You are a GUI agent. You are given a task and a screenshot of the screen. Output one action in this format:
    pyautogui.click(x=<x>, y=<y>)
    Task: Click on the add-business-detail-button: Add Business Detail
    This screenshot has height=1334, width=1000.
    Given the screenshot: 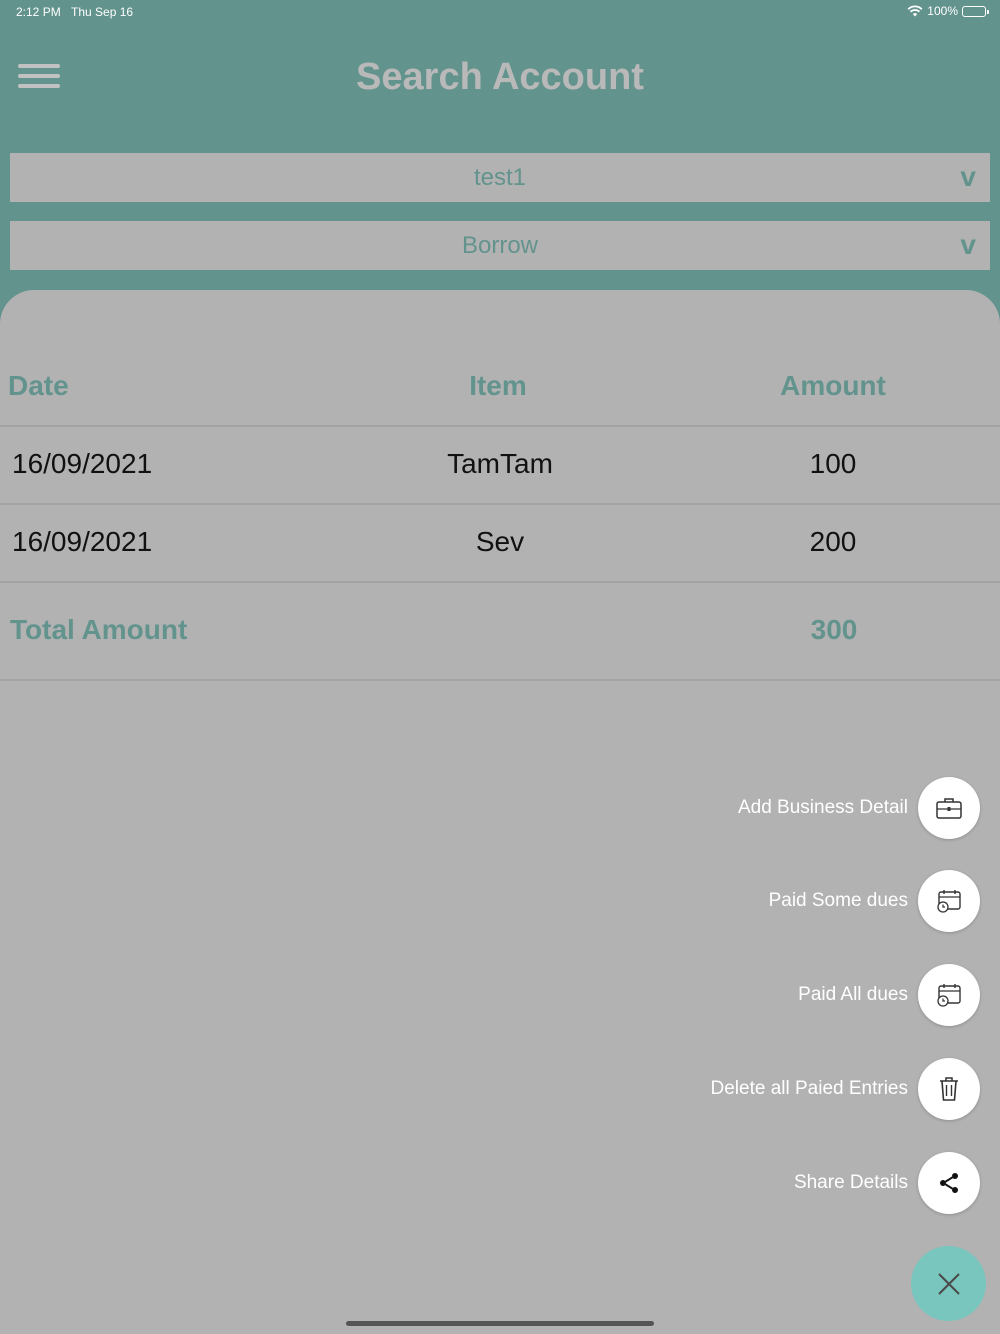 What is the action you would take?
    pyautogui.click(x=859, y=808)
    